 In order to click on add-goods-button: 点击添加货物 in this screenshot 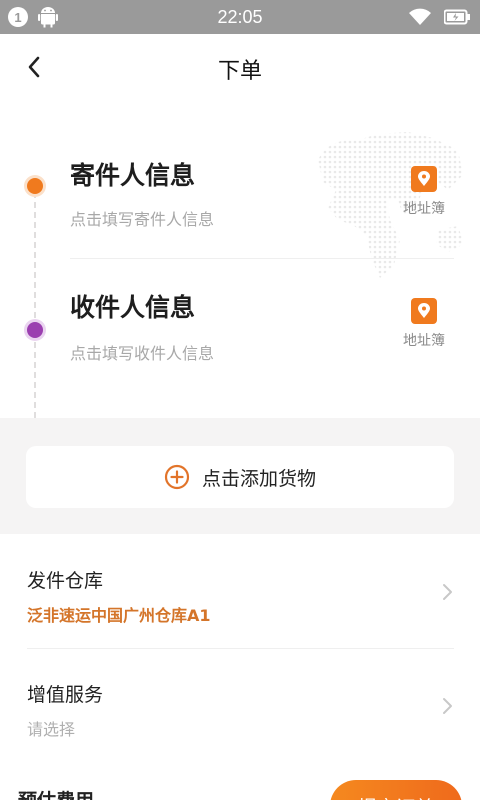, I will do `click(240, 477)`.